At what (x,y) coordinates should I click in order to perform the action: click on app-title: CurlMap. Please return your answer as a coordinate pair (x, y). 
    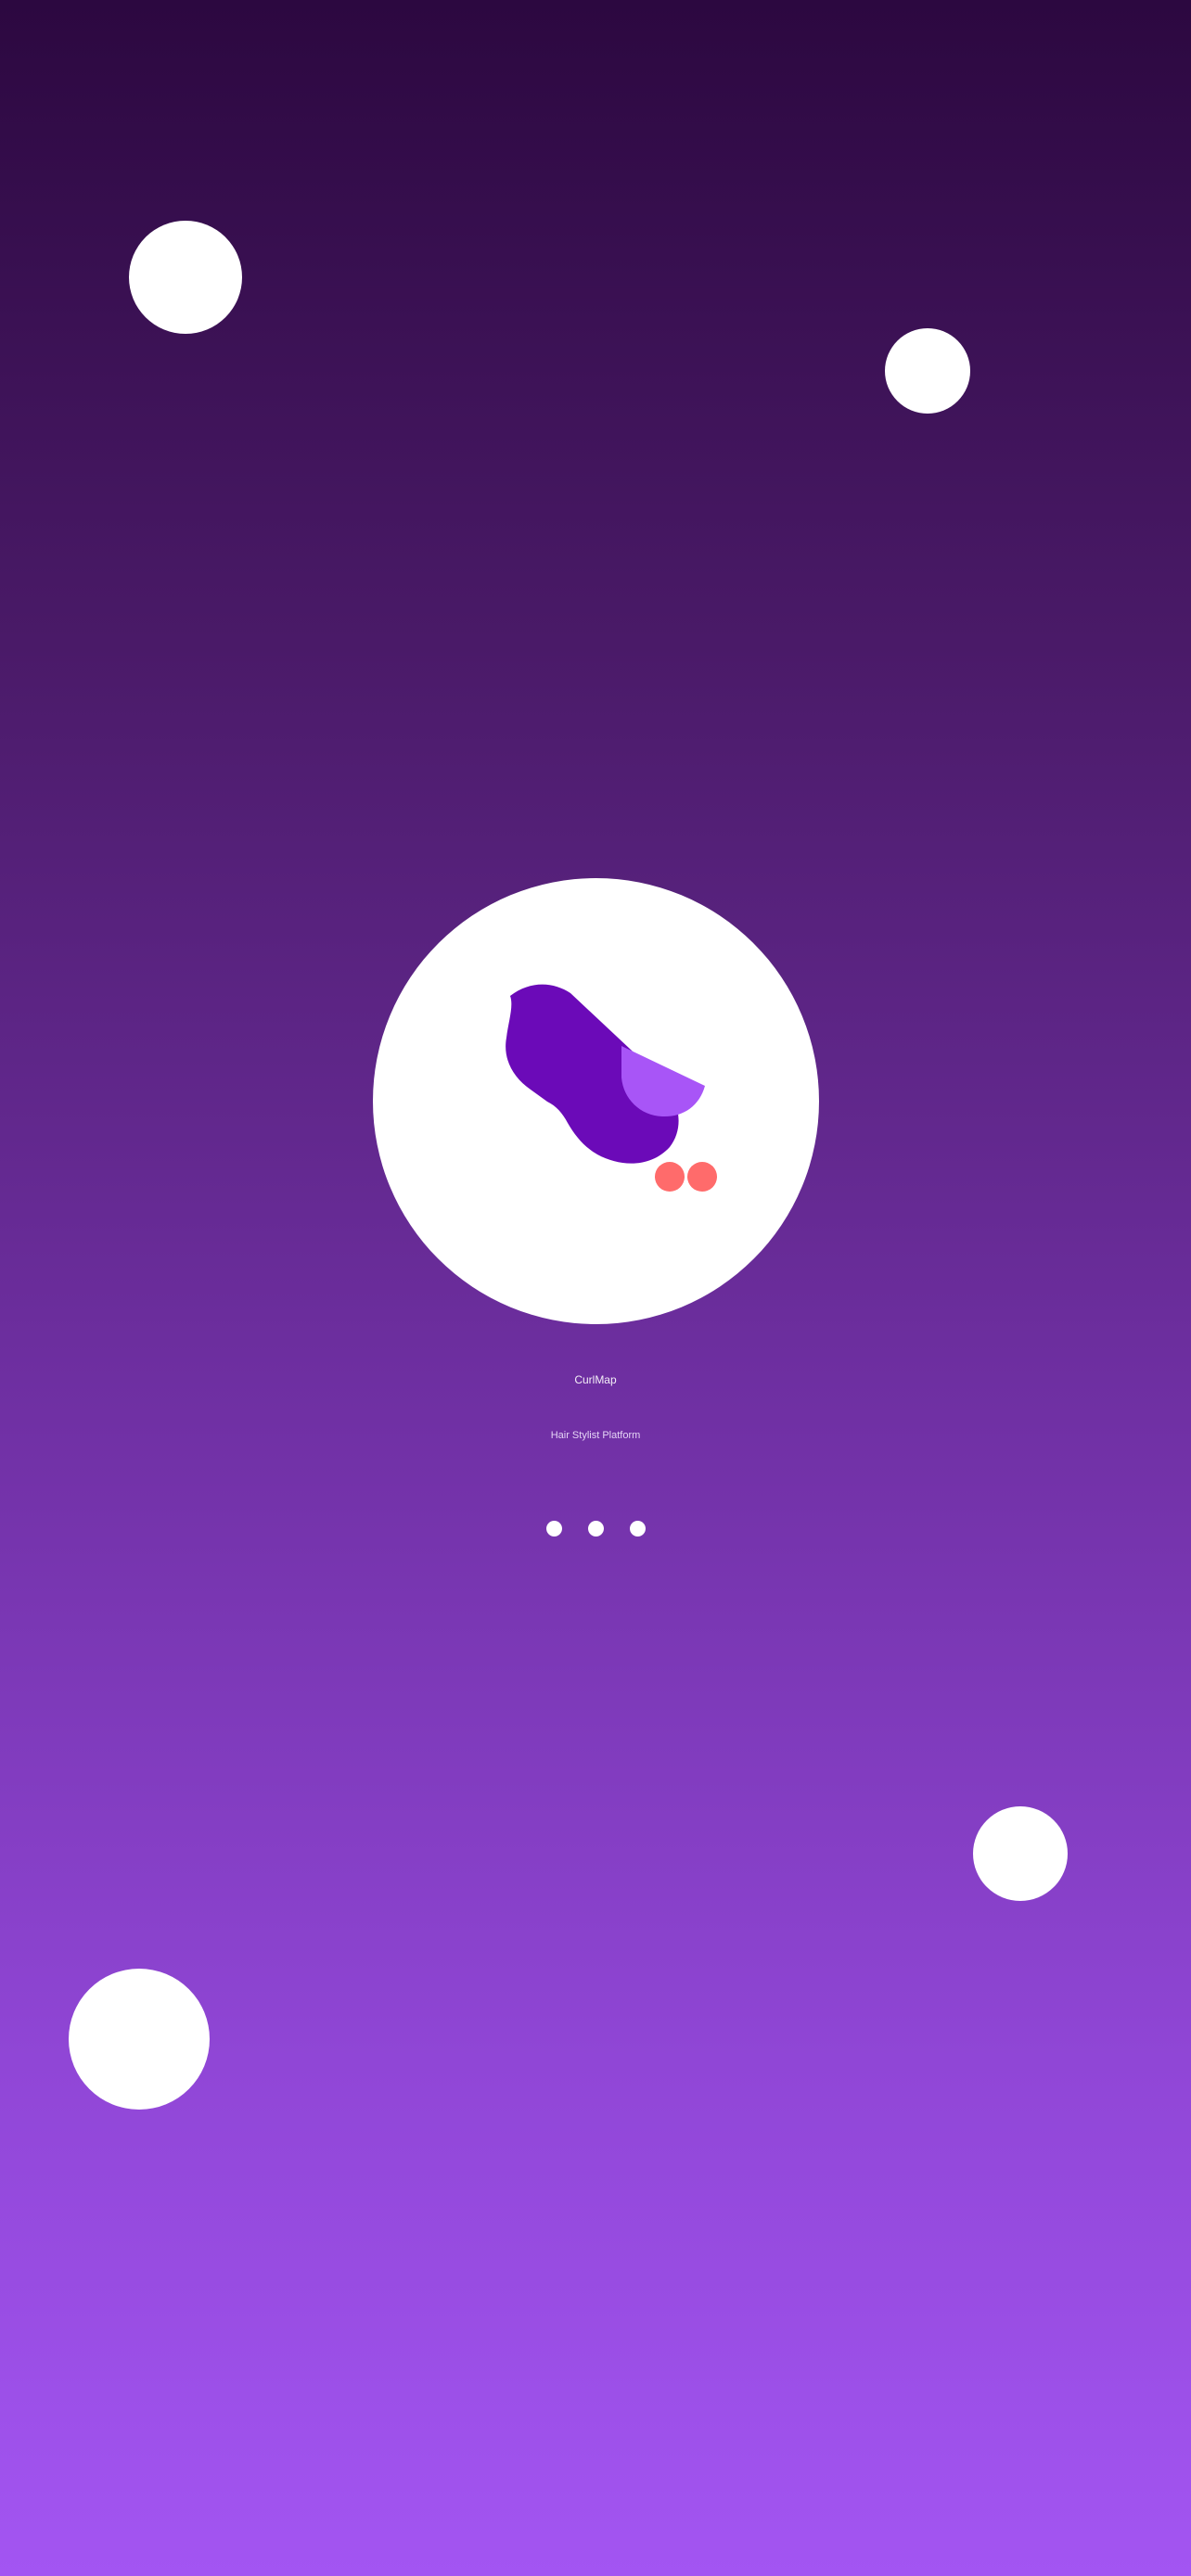
    Looking at the image, I should click on (595, 1379).